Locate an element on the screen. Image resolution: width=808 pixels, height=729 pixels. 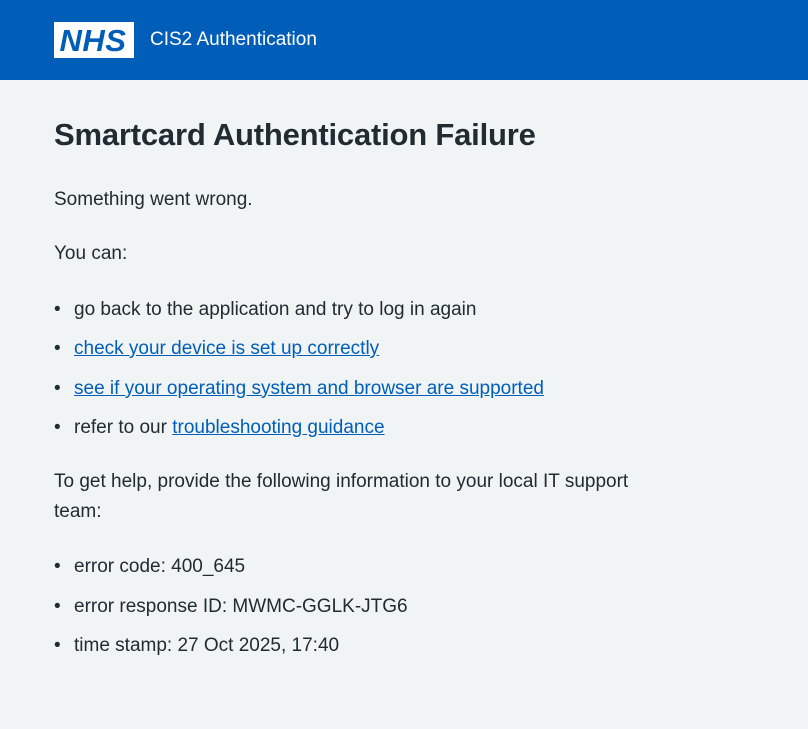
intro-text: Something went wrong. is located at coordinates (153, 199).